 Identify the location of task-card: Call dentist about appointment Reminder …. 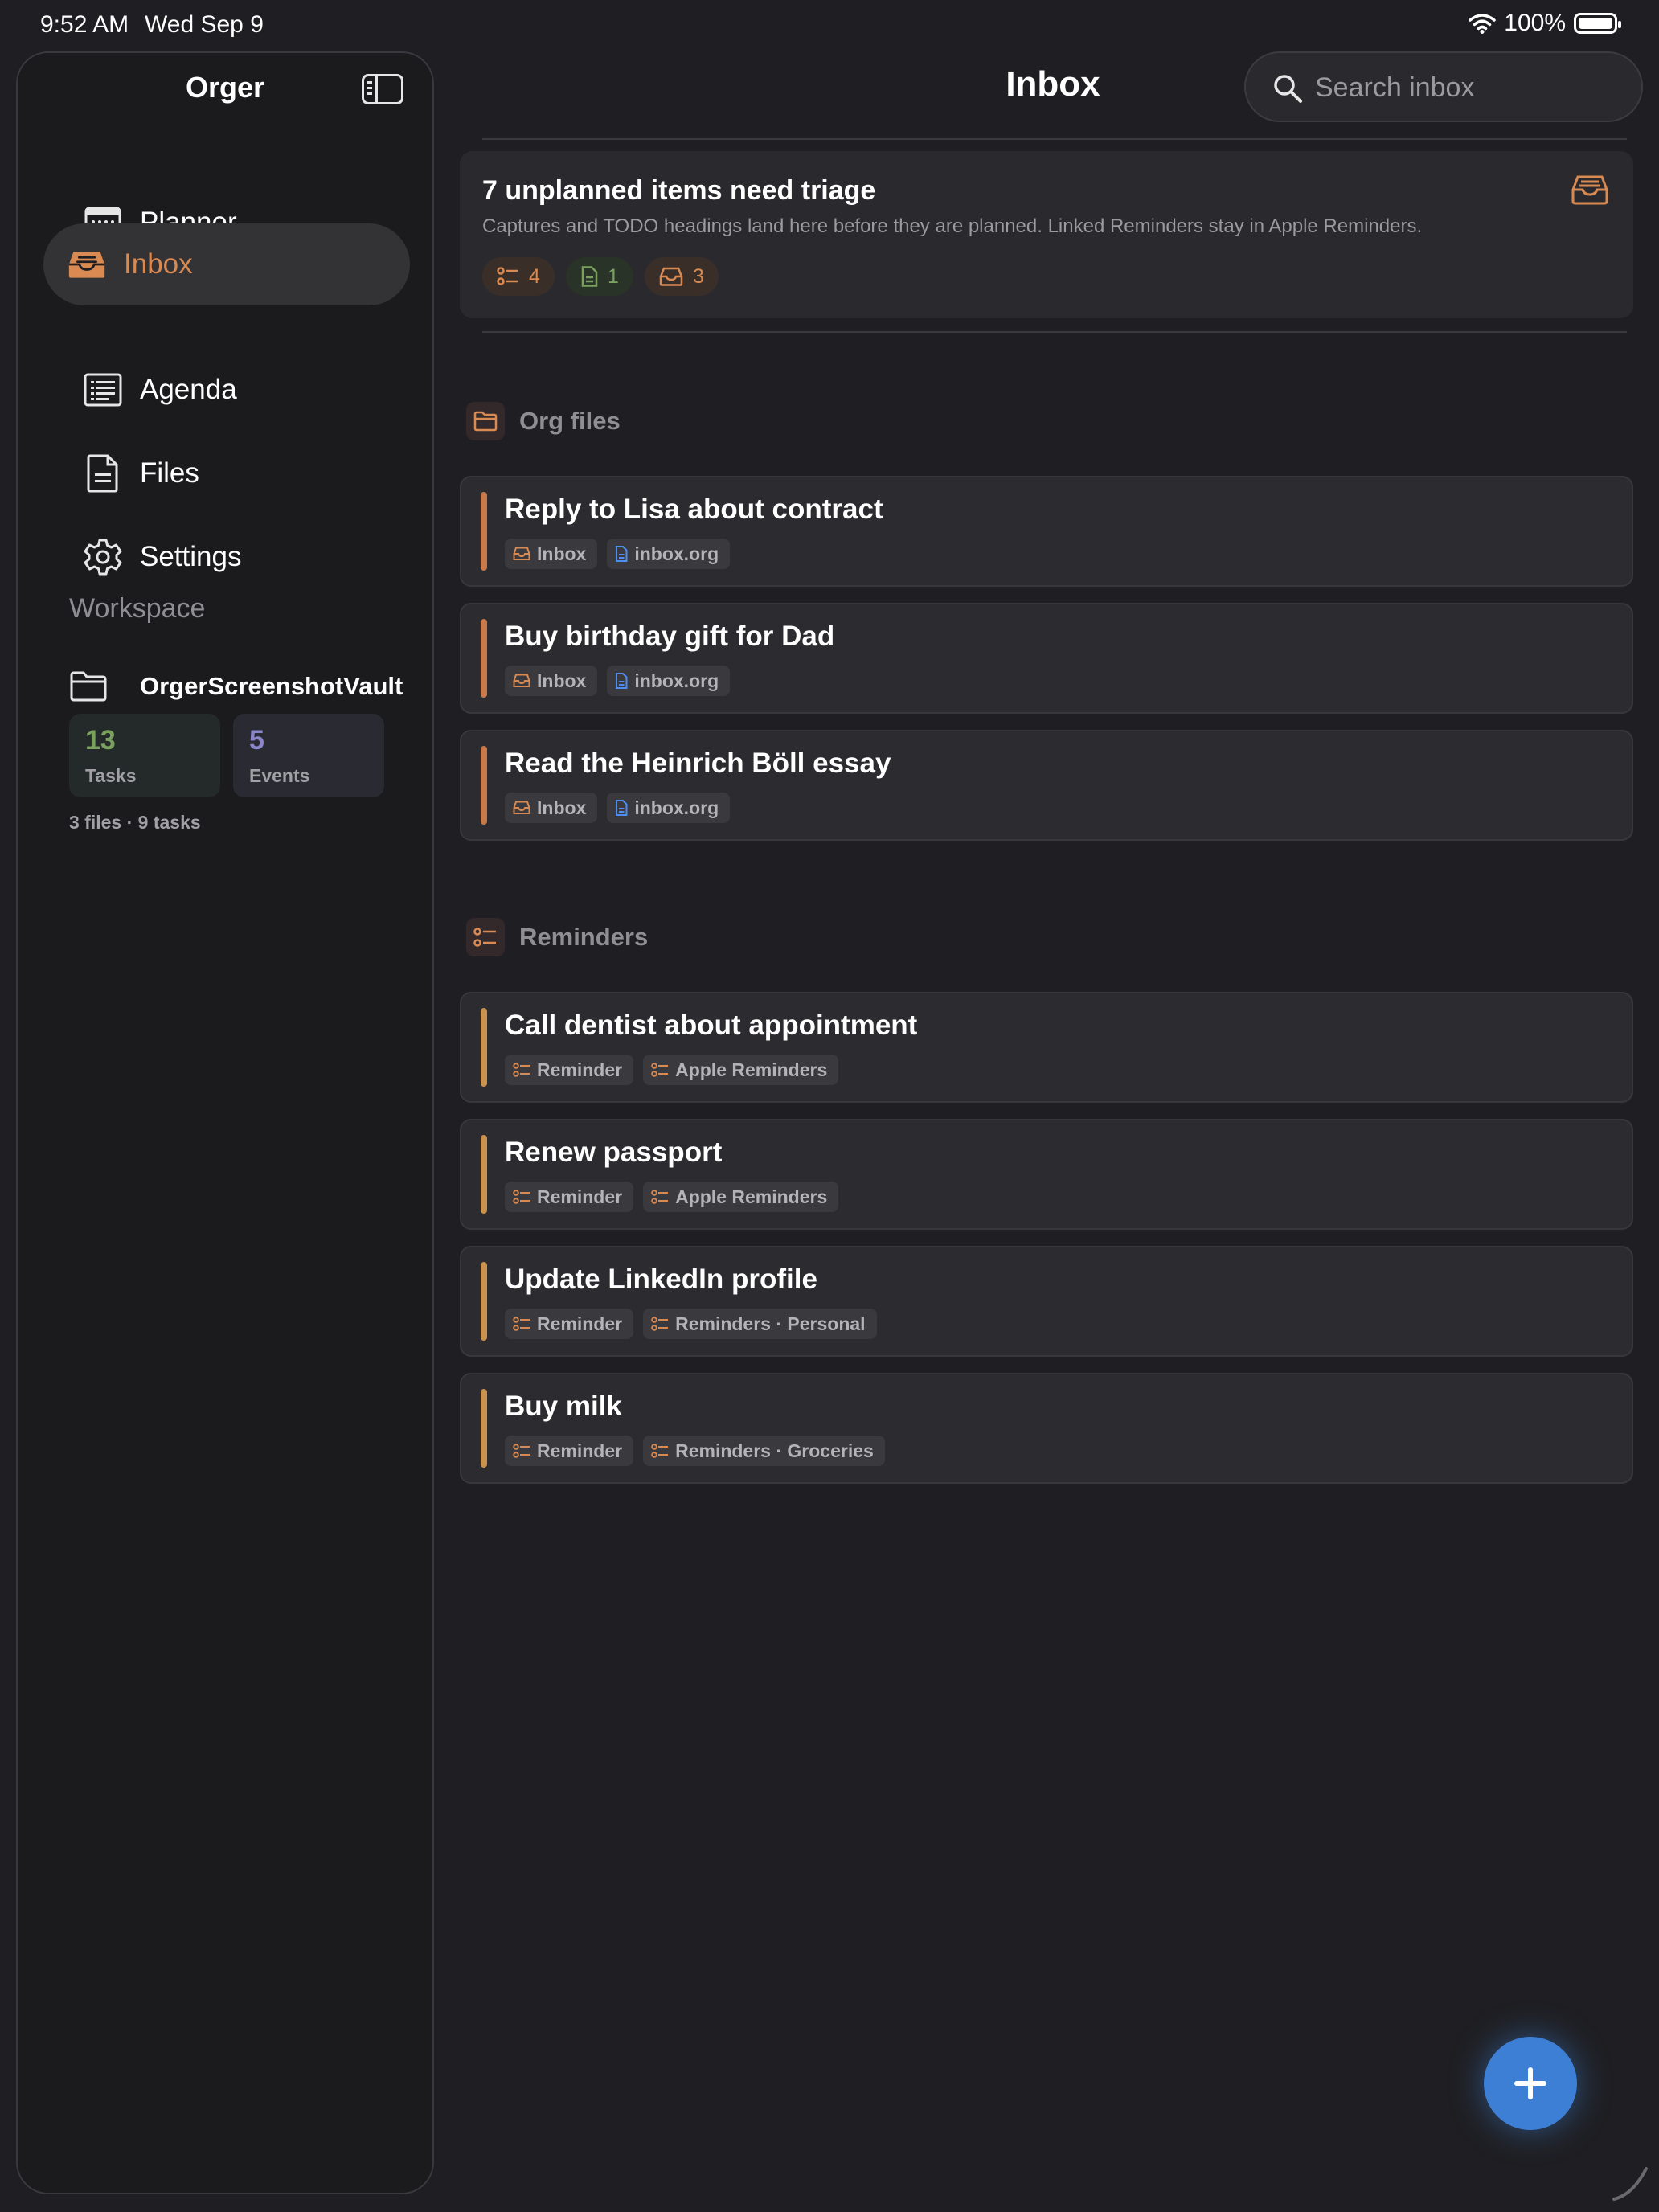
(1046, 1047).